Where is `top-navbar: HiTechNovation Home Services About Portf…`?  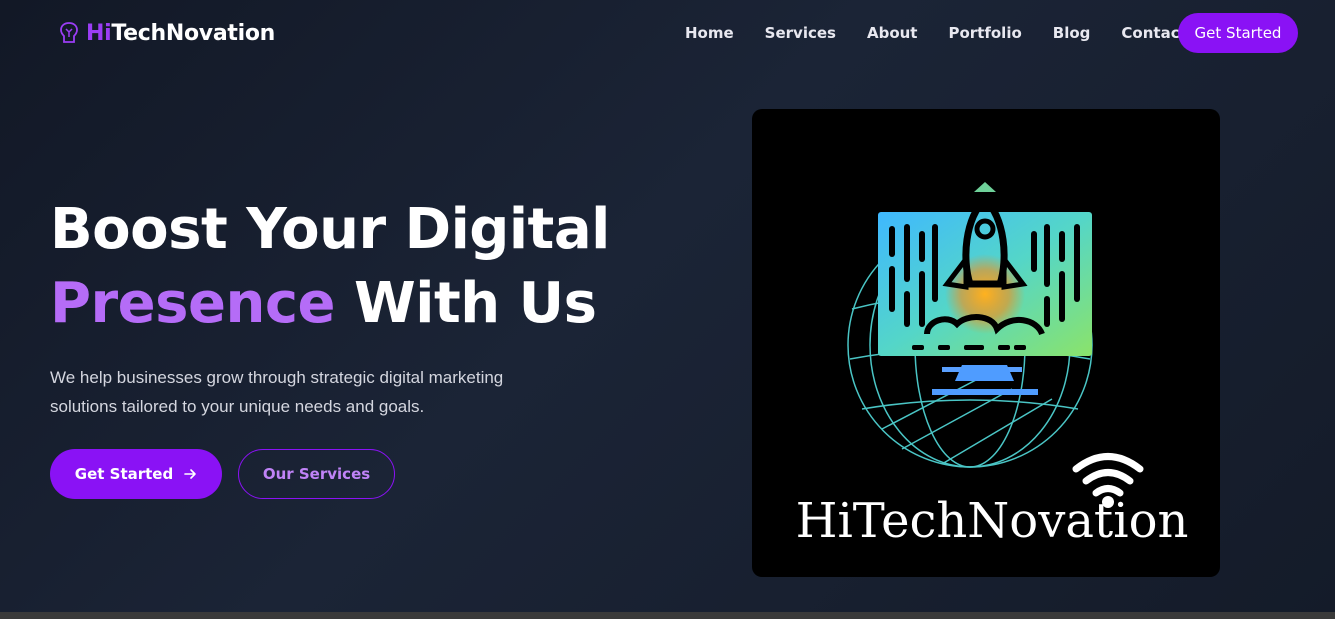 top-navbar: HiTechNovation Home Services About Portf… is located at coordinates (667, 35).